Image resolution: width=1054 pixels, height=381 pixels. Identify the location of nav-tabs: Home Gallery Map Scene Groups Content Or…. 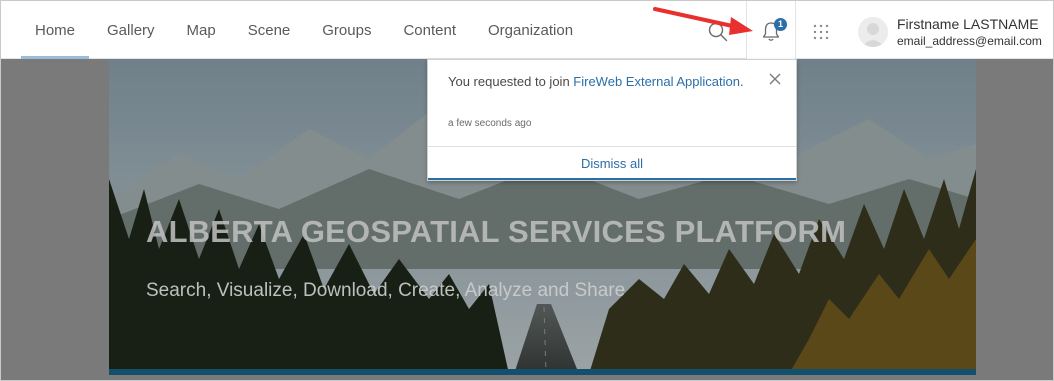
(304, 30).